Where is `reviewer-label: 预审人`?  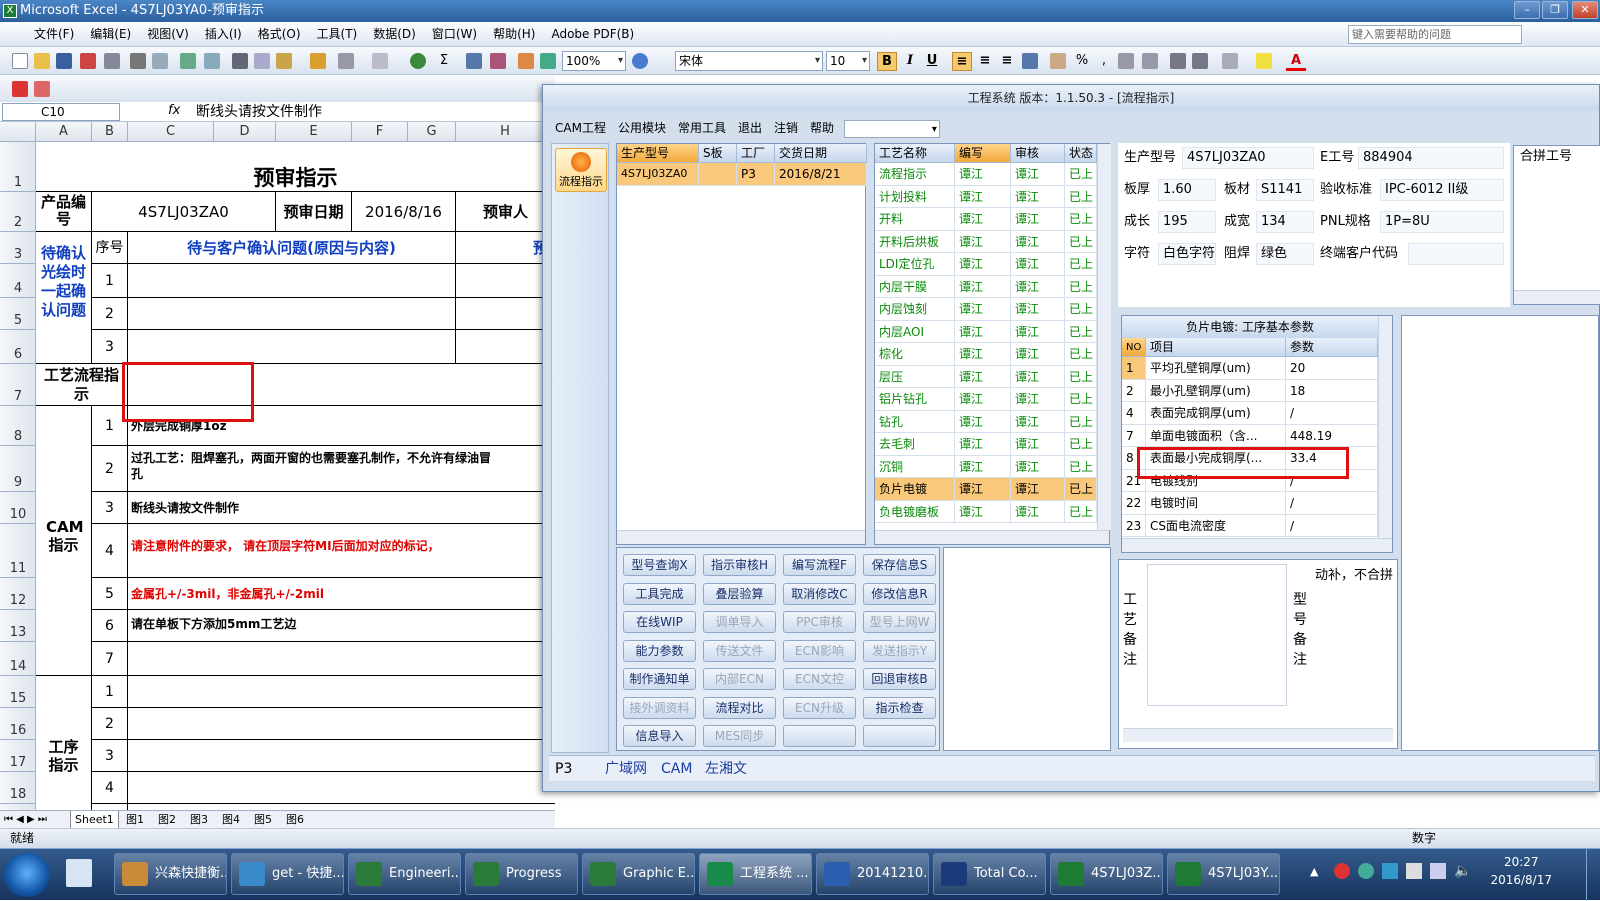 reviewer-label: 预审人 is located at coordinates (505, 212).